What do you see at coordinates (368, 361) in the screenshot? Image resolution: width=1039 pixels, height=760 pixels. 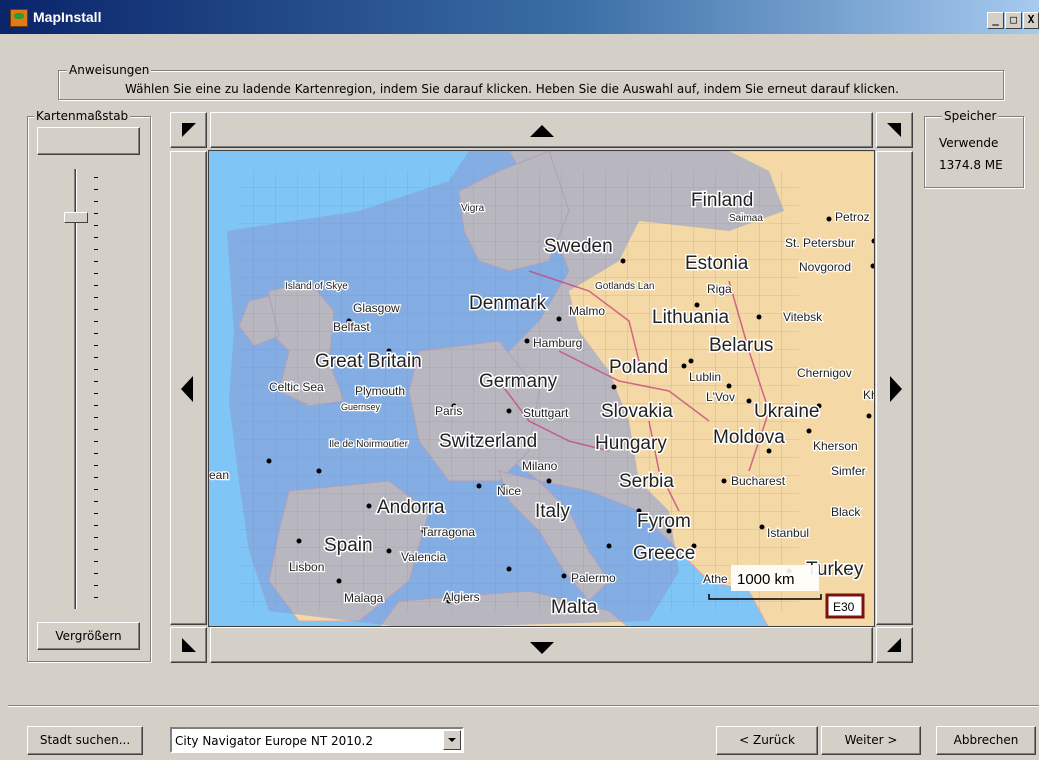 I see `country-label: Great Britain` at bounding box center [368, 361].